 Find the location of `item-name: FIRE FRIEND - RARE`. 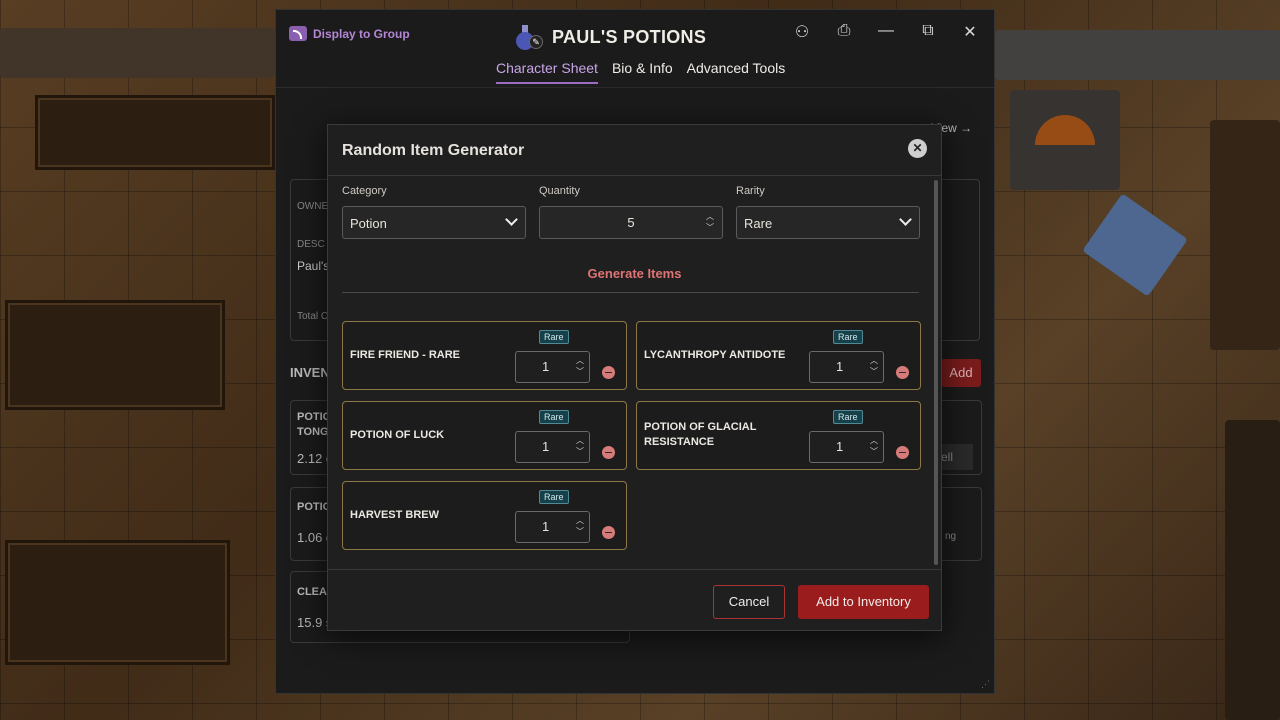

item-name: FIRE FRIEND - RARE is located at coordinates (405, 355).